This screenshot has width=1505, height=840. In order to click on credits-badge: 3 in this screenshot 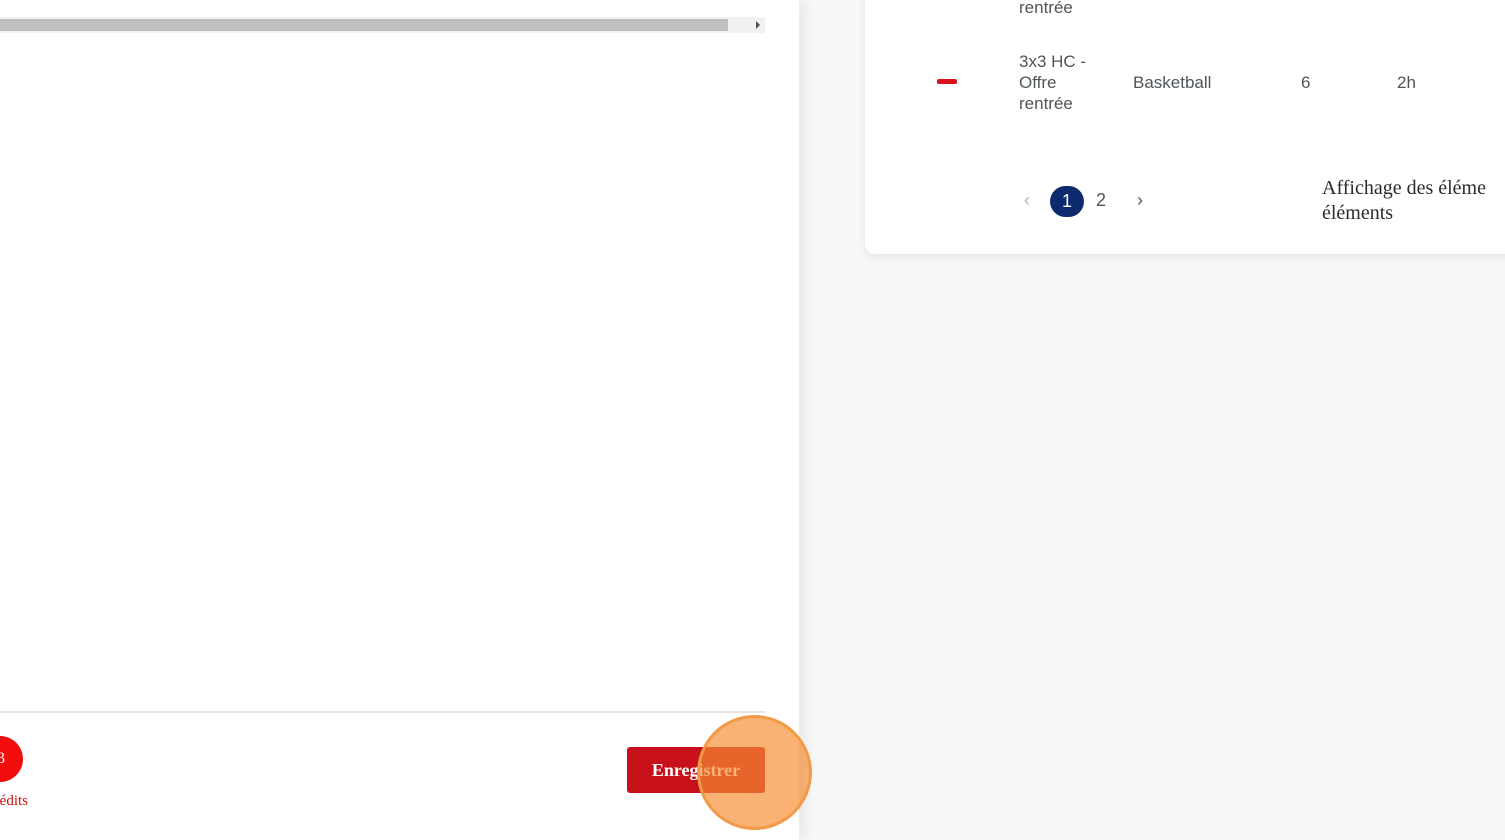, I will do `click(11, 759)`.